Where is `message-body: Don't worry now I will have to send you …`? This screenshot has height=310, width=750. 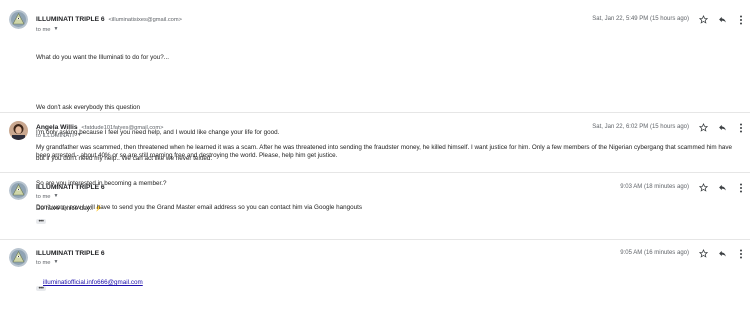 message-body: Don't worry now I will have to send you … is located at coordinates (199, 207).